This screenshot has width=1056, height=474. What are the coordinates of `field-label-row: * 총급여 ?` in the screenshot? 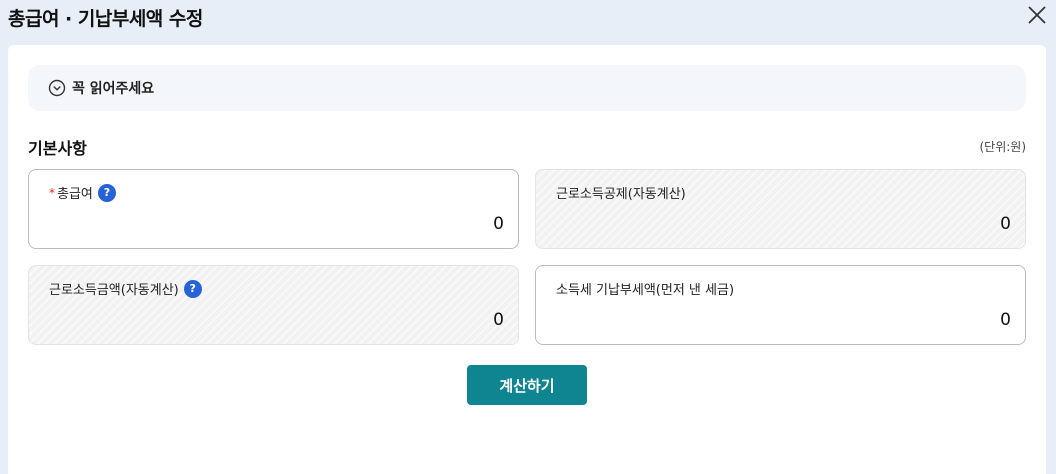 It's located at (82, 192).